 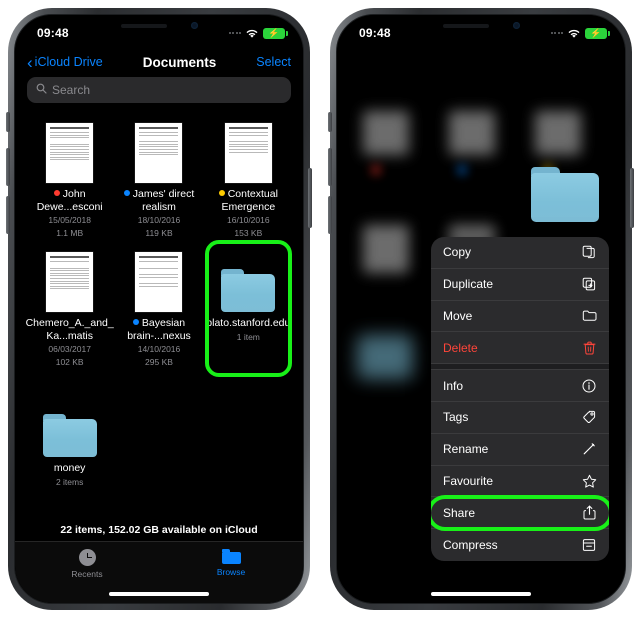 I want to click on tag-icon, so click(x=589, y=417).